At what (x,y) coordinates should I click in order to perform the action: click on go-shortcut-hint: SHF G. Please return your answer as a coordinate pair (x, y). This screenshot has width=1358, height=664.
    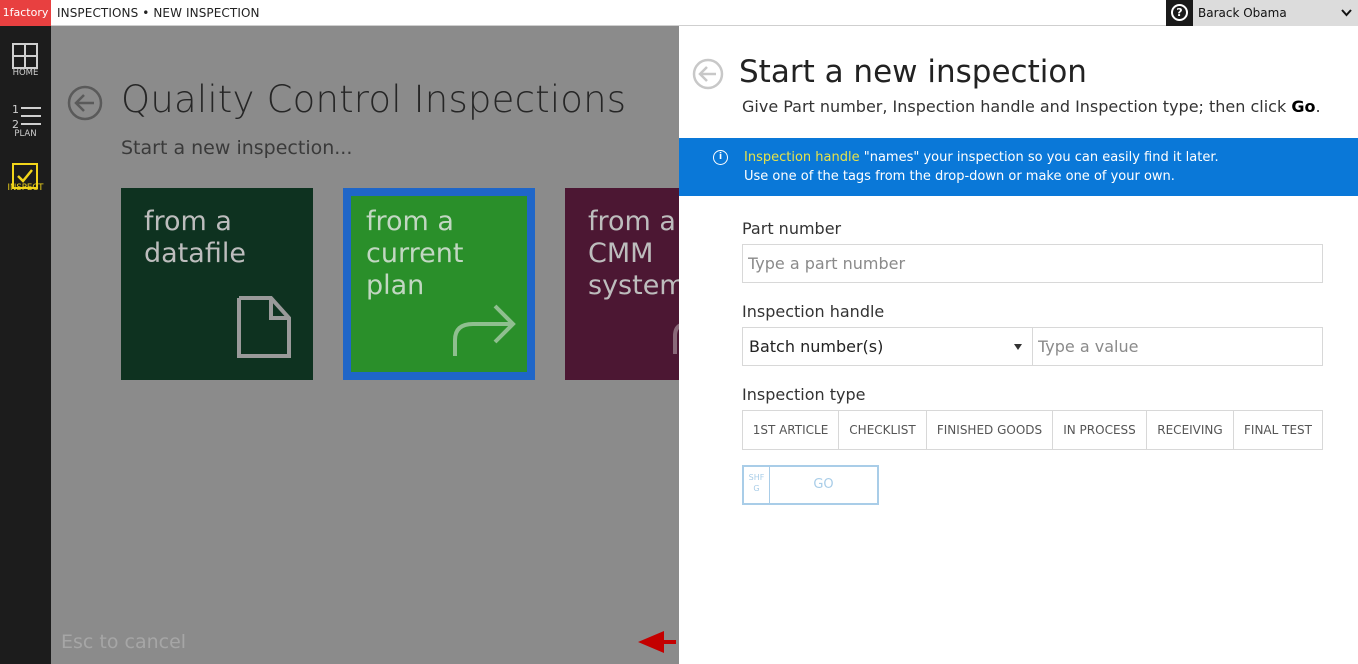
    Looking at the image, I should click on (757, 485).